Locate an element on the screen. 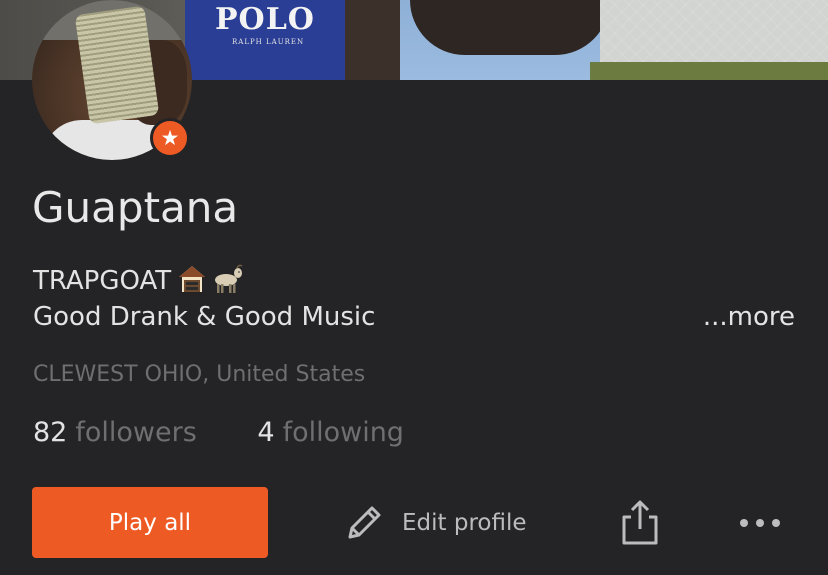  edit-profile-label: Edit profile is located at coordinates (464, 523).